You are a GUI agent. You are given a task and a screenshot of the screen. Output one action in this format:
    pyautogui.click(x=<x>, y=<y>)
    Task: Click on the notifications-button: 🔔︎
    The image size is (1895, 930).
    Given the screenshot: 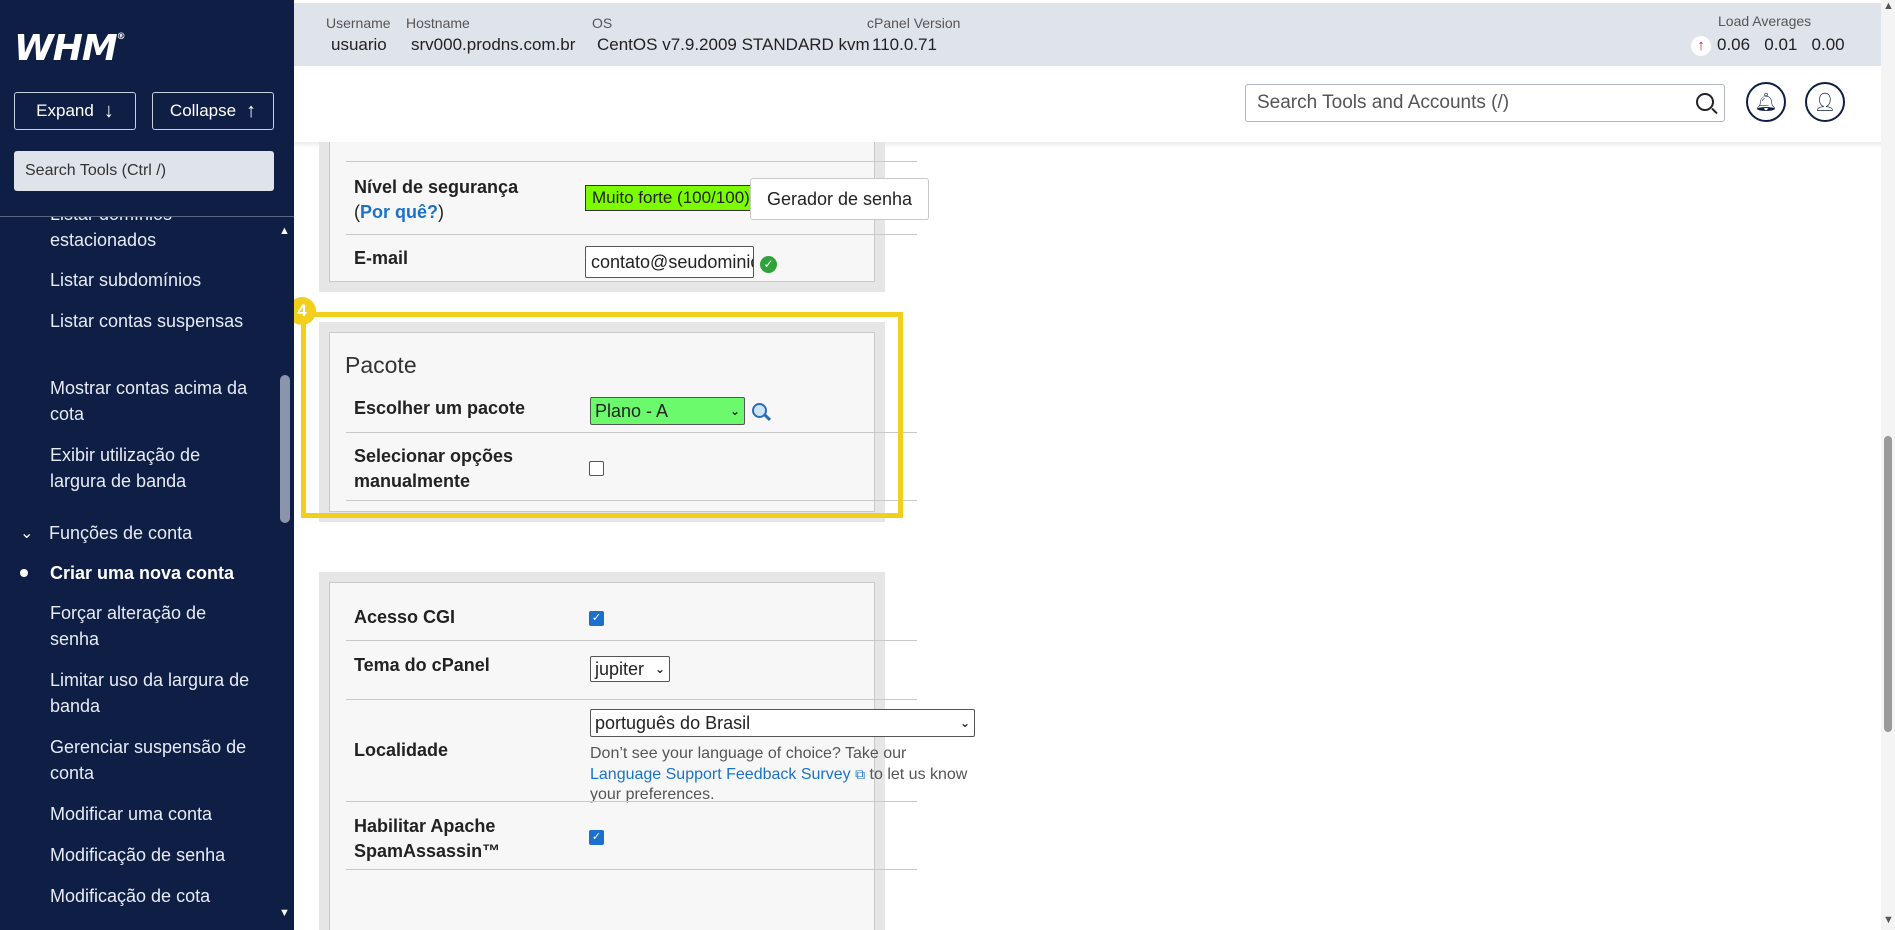 What is the action you would take?
    pyautogui.click(x=1766, y=102)
    